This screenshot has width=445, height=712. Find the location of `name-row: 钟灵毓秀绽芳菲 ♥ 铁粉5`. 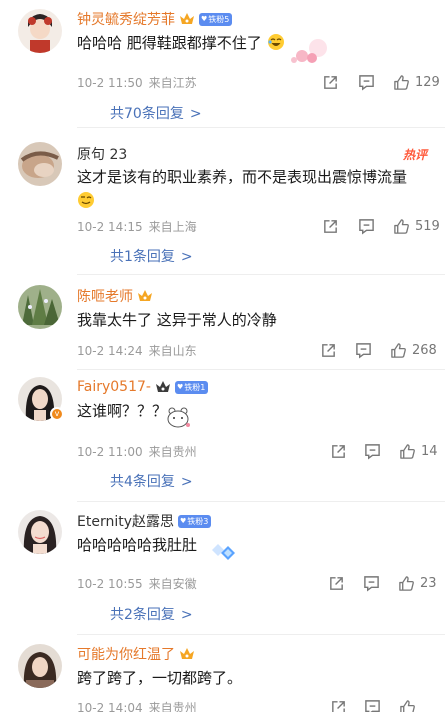

name-row: 钟灵毓秀绽芳菲 ♥ 铁粉5 is located at coordinates (155, 19).